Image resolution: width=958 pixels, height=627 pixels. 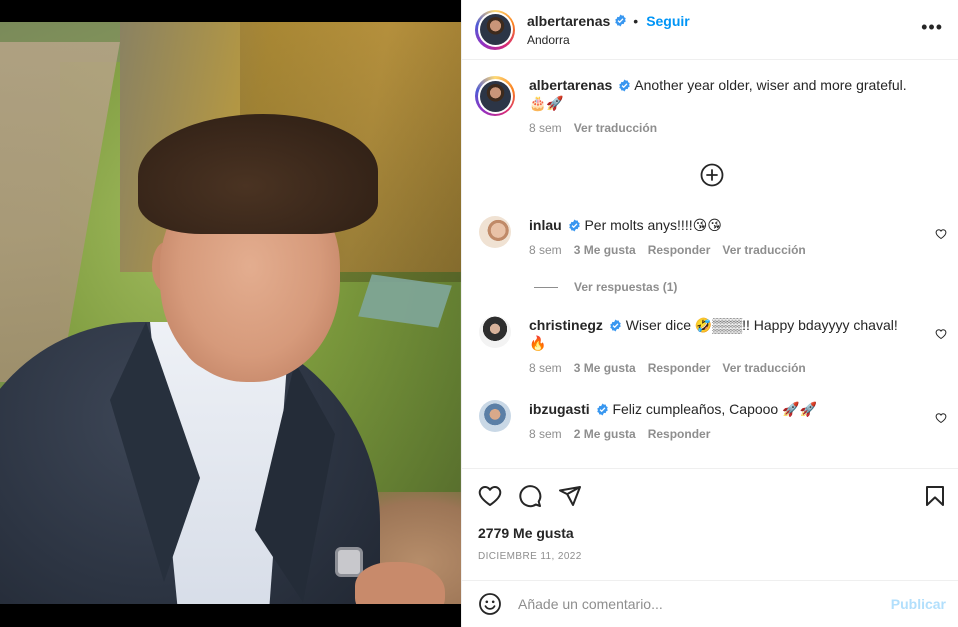 What do you see at coordinates (570, 85) in the screenshot?
I see `caption-username: albertarenas` at bounding box center [570, 85].